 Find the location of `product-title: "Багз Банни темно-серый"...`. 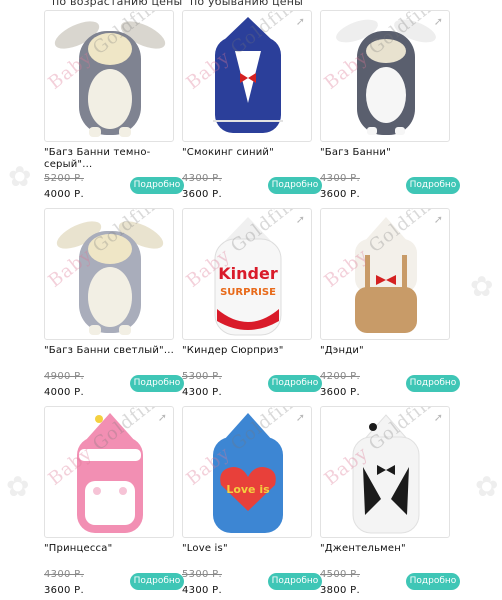

product-title: "Багз Банни темно-серый"... is located at coordinates (113, 159).